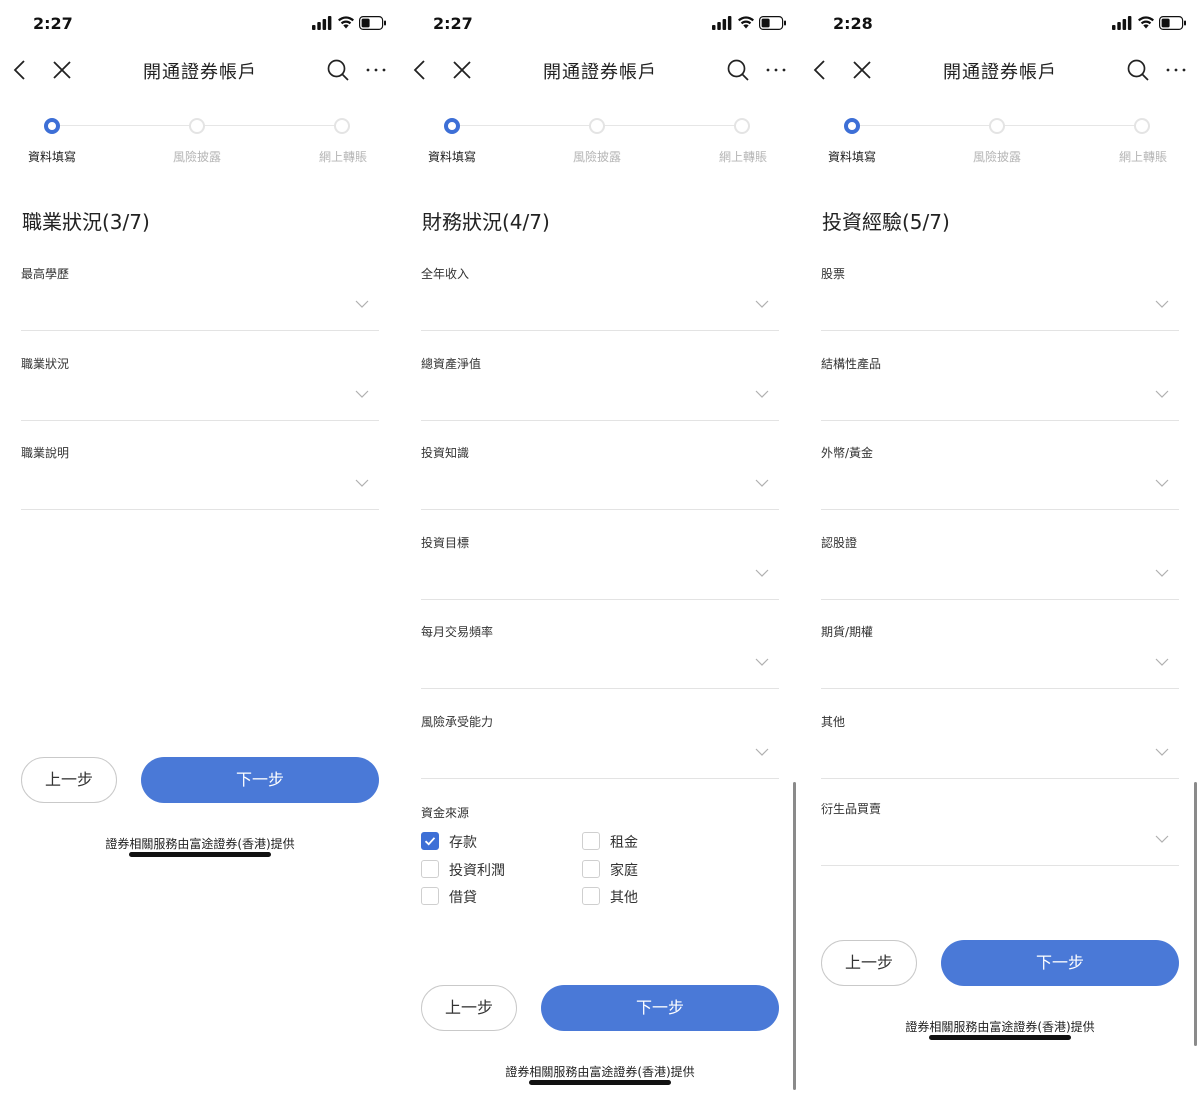 Image resolution: width=1200 pixels, height=1094 pixels. I want to click on dropdown-forex-gold: 外幣/黃金, so click(1000, 477).